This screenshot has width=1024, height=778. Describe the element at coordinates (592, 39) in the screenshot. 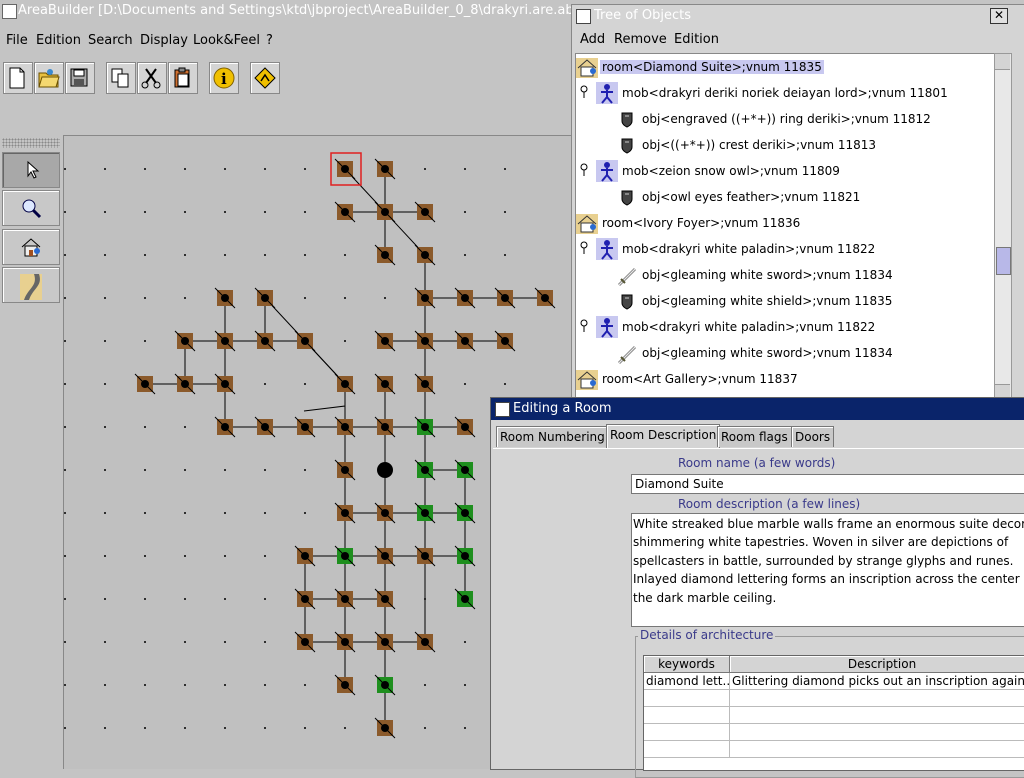

I see `tree-menu-add: Add` at that location.